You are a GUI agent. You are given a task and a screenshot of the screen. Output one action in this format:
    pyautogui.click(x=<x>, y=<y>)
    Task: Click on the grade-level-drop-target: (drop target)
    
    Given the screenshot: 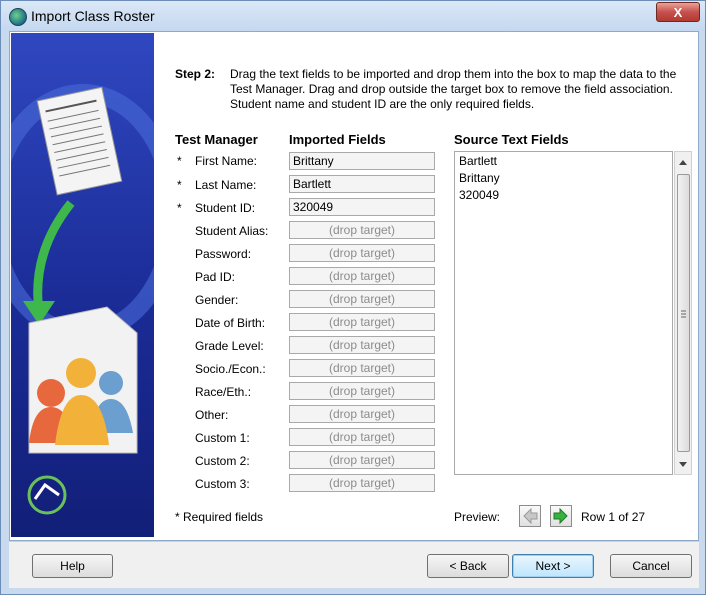 What is the action you would take?
    pyautogui.click(x=362, y=345)
    